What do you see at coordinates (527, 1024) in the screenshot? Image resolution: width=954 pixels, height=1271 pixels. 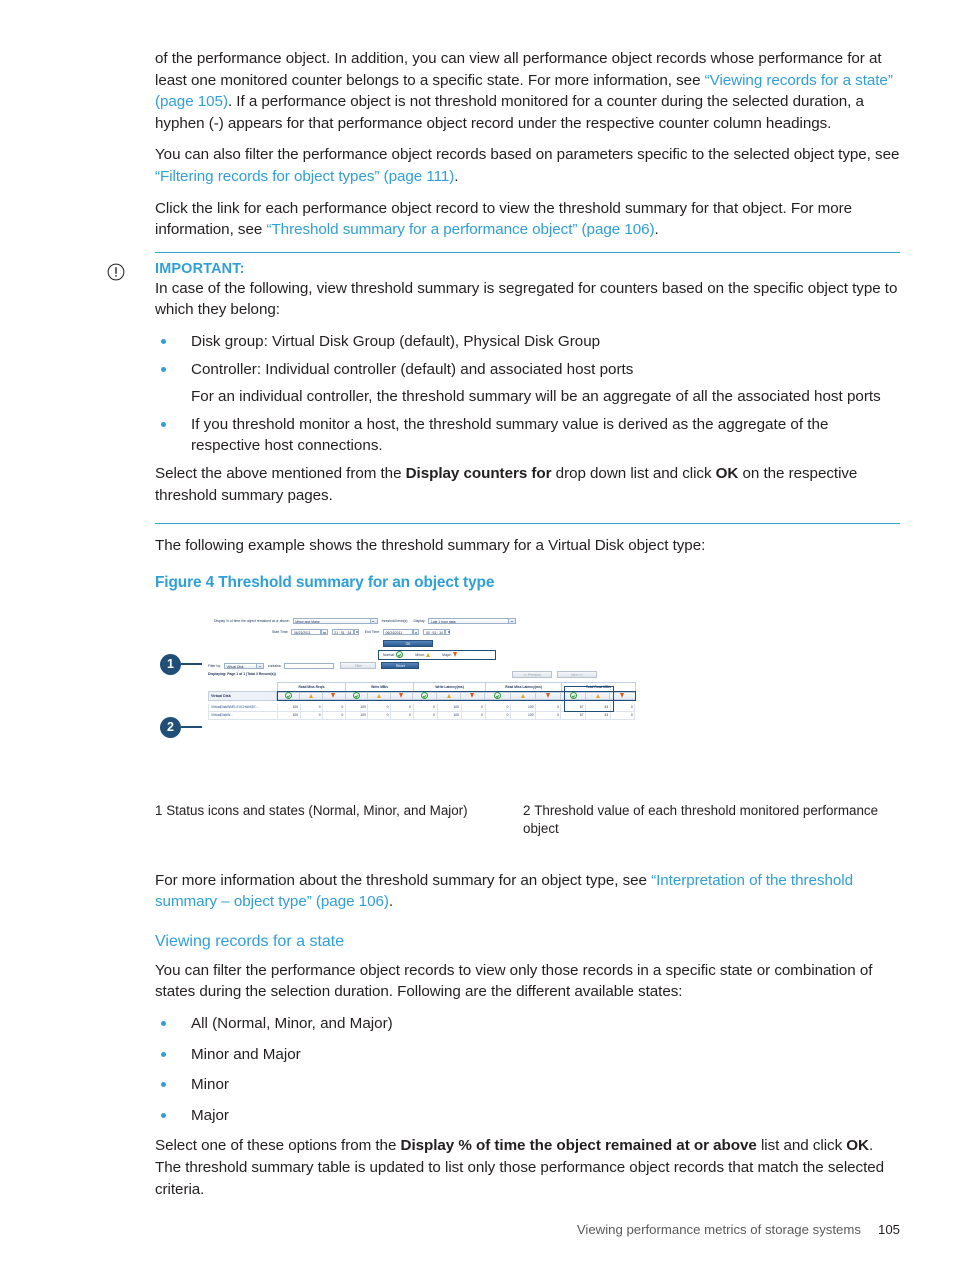 I see `list-item: All (Normal, Minor, and Major)` at bounding box center [527, 1024].